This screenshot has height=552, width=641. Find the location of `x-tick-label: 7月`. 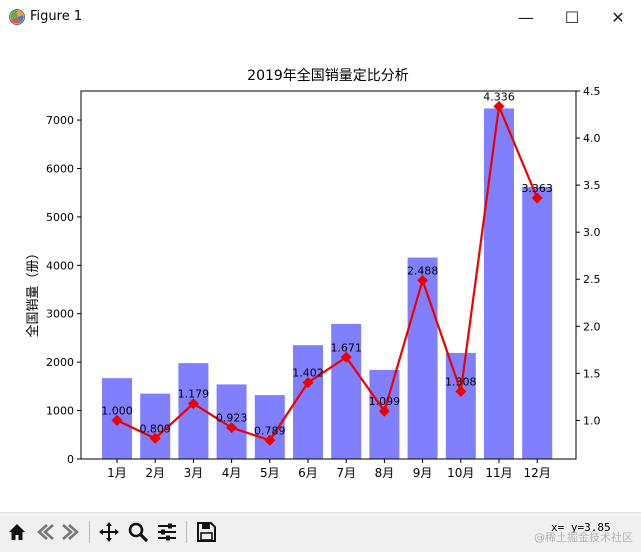

x-tick-label: 7月 is located at coordinates (346, 473).